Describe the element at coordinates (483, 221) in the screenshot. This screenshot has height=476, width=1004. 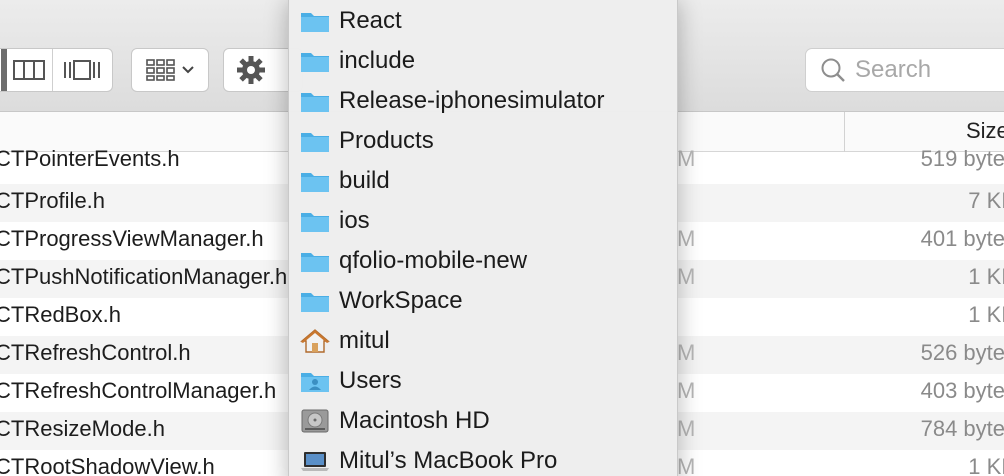
I see `menu-item-ios: ios` at that location.